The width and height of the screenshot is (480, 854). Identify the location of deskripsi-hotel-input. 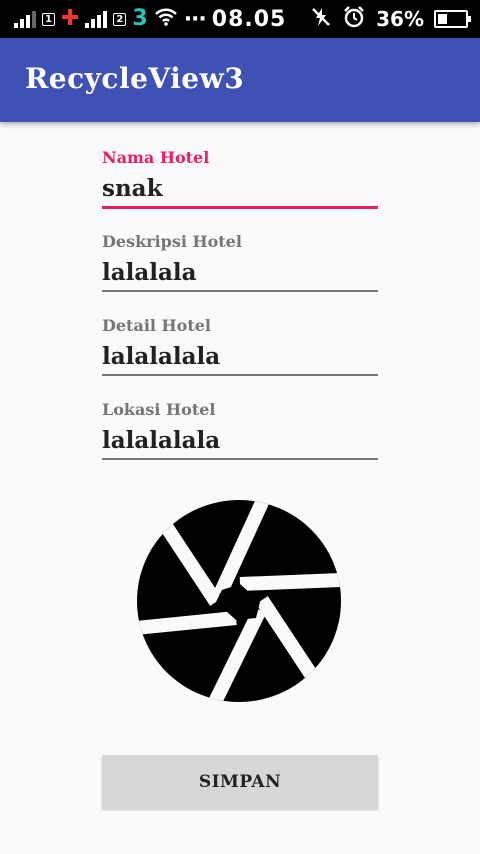
(240, 274).